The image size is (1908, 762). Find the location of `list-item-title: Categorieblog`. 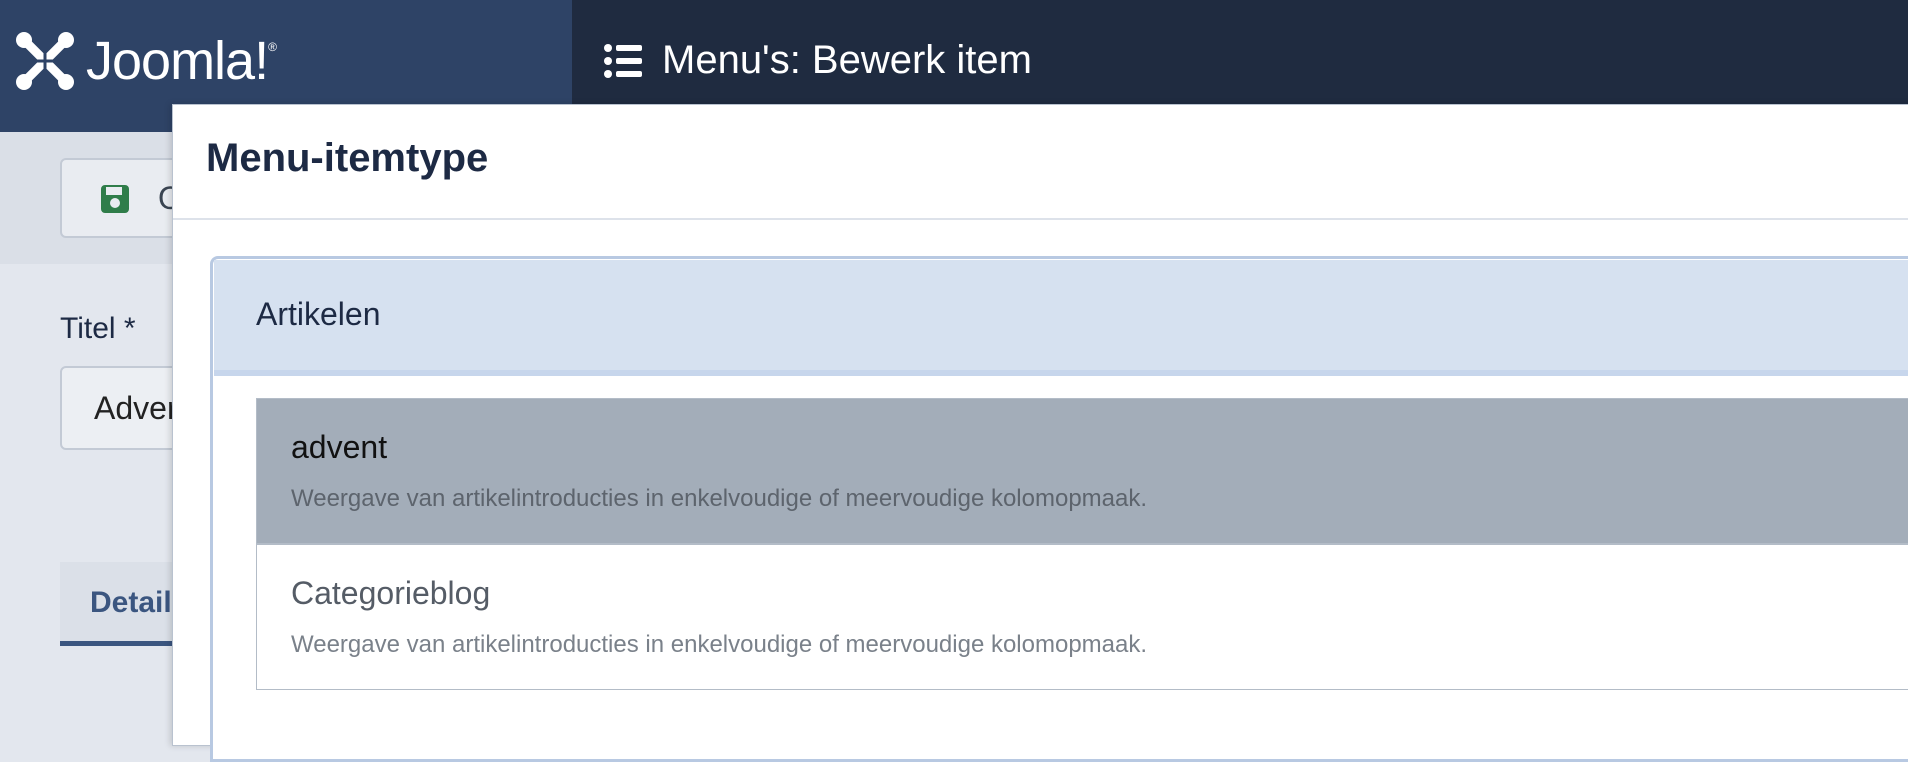

list-item-title: Categorieblog is located at coordinates (391, 593).